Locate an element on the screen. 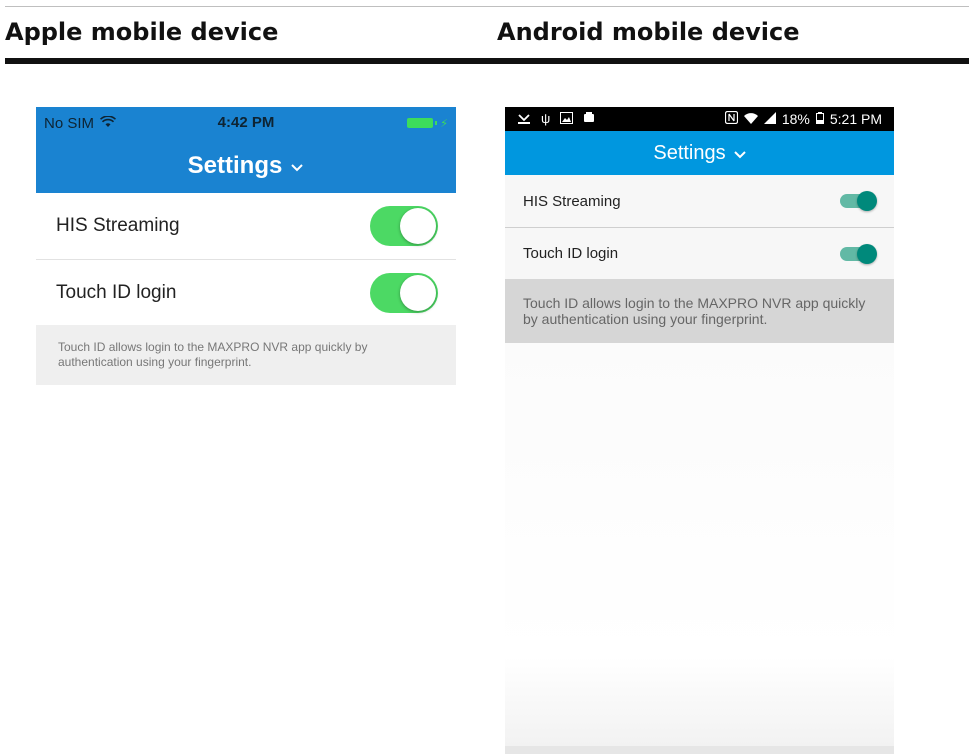 The image size is (969, 754). top-divider is located at coordinates (487, 6).